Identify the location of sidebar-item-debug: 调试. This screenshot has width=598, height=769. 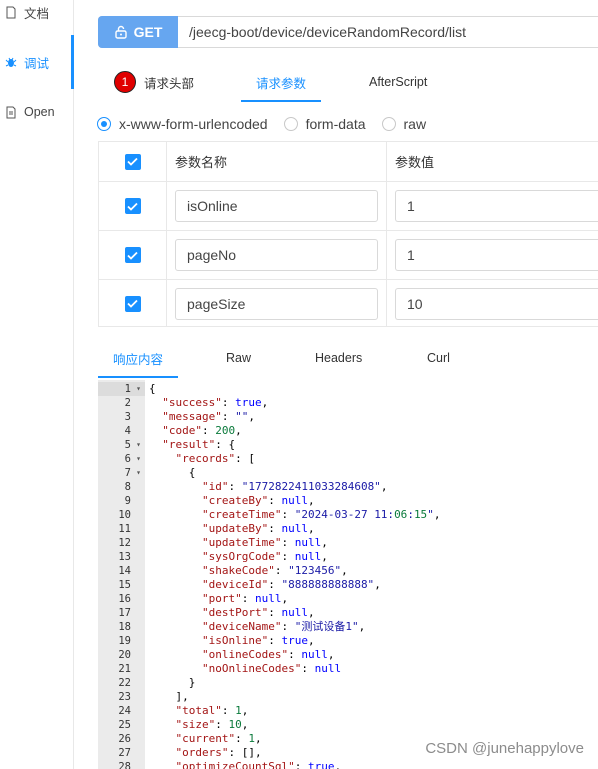
(37, 62).